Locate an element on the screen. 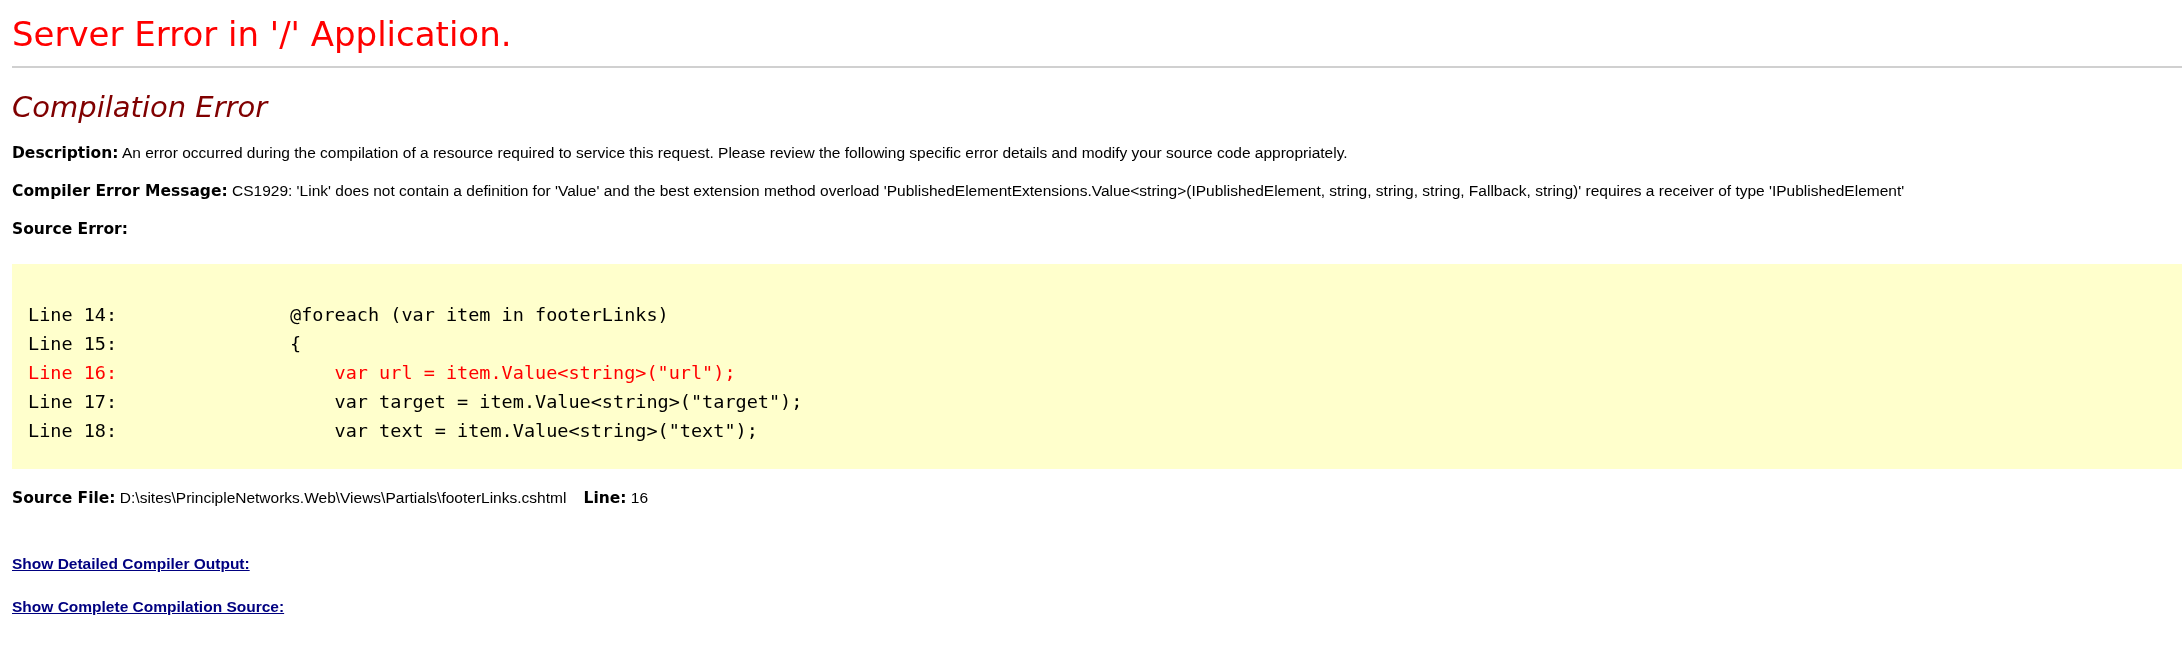  line-number: Line 17: is located at coordinates (73, 402).